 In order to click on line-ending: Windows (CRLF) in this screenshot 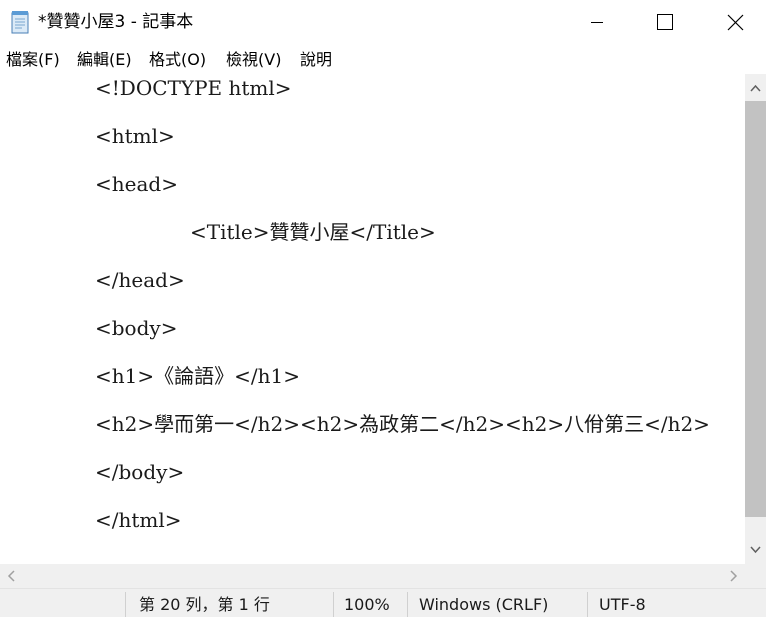, I will do `click(484, 604)`.